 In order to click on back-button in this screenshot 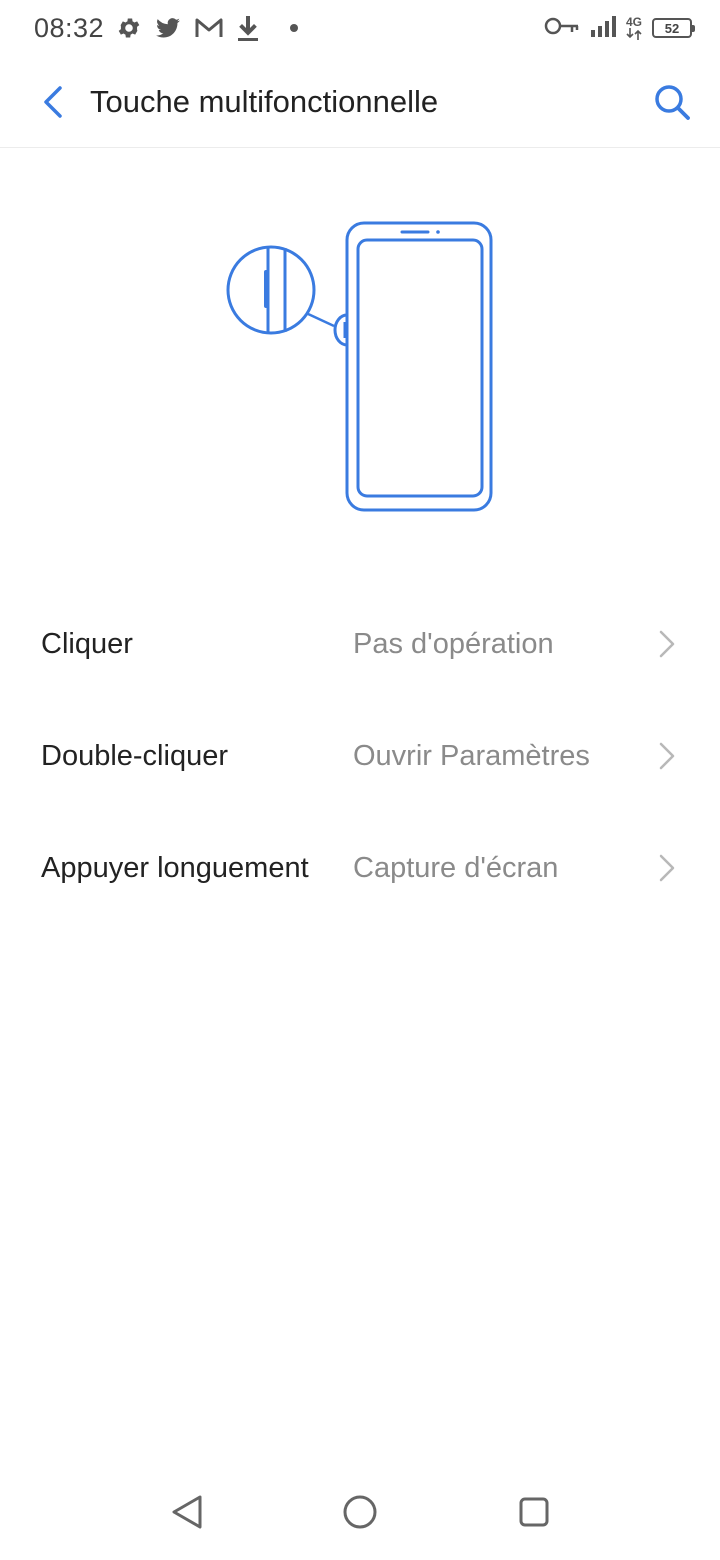, I will do `click(52, 102)`.